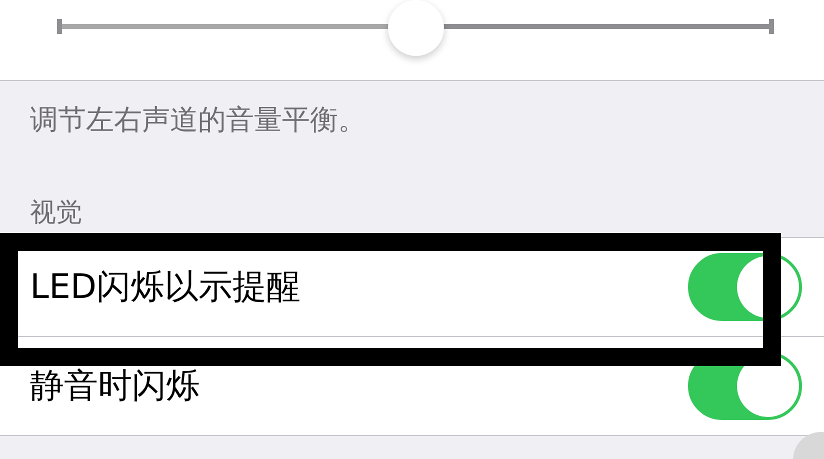 The image size is (824, 459). I want to click on row-label: 静音时闪烁, so click(115, 386).